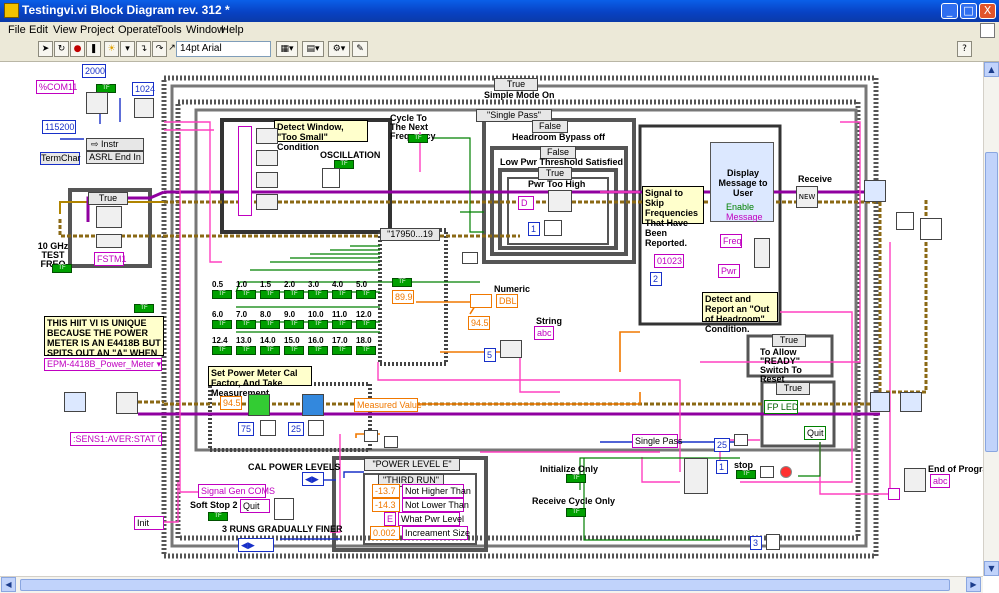 This screenshot has width=999, height=593. Describe the element at coordinates (255, 506) in the screenshot. I see `quit-left-local: Quit` at that location.